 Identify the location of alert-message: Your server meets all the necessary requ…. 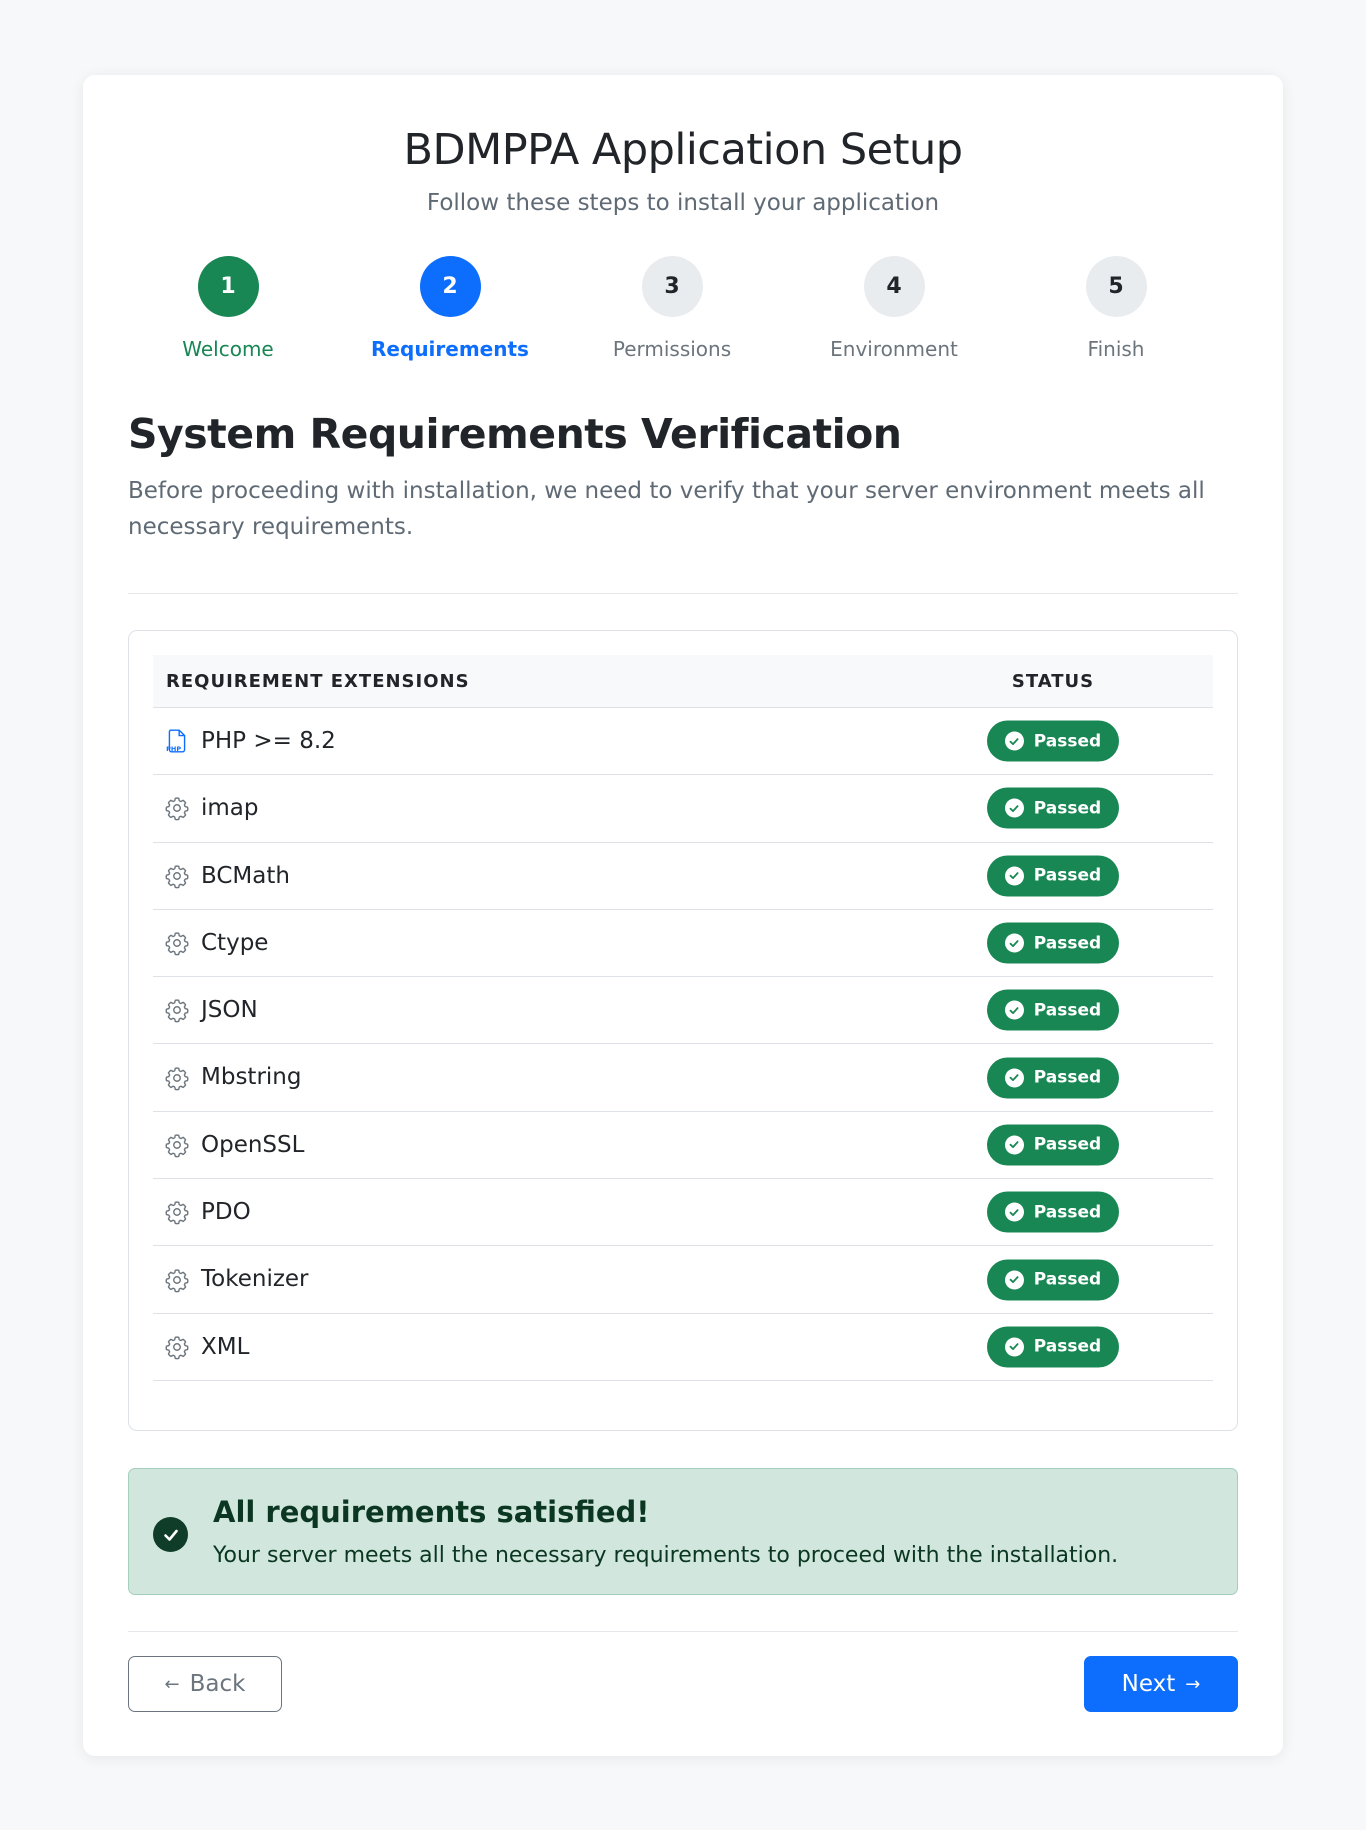
(666, 1555).